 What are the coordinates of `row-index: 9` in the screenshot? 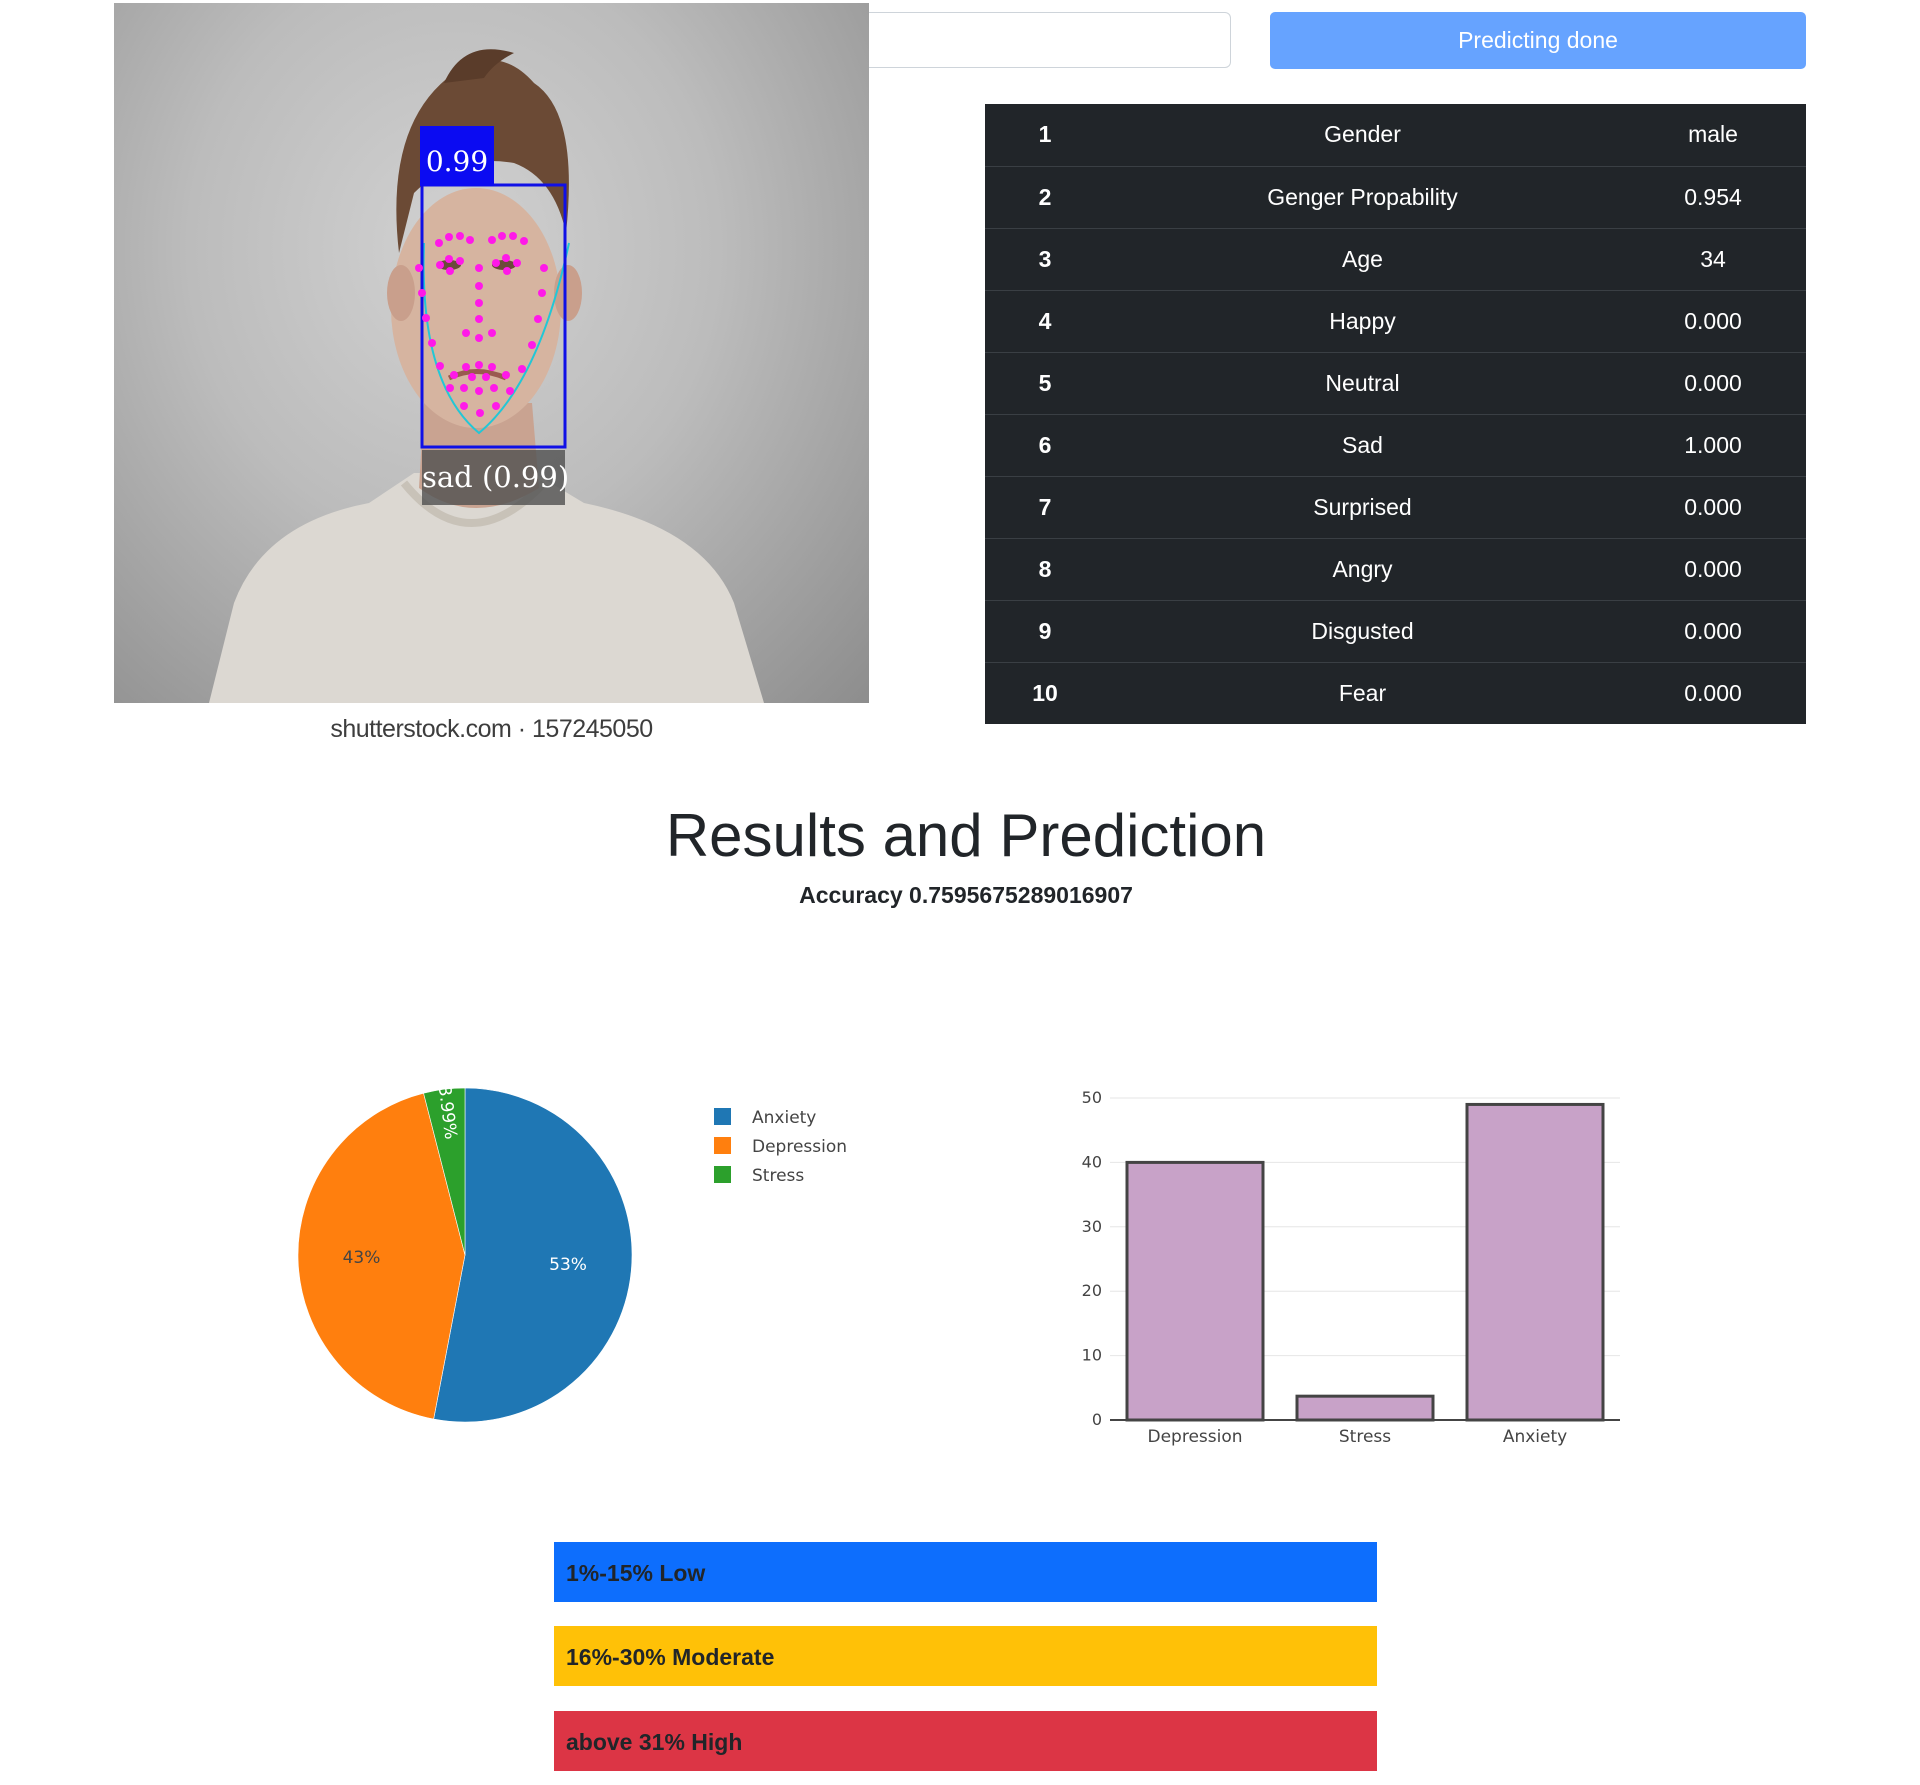 It's located at (1045, 630).